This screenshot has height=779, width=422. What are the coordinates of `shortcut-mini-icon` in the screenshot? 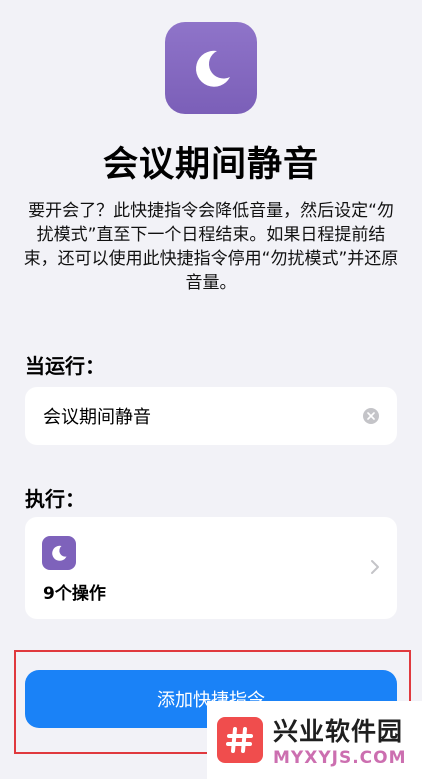 It's located at (59, 553).